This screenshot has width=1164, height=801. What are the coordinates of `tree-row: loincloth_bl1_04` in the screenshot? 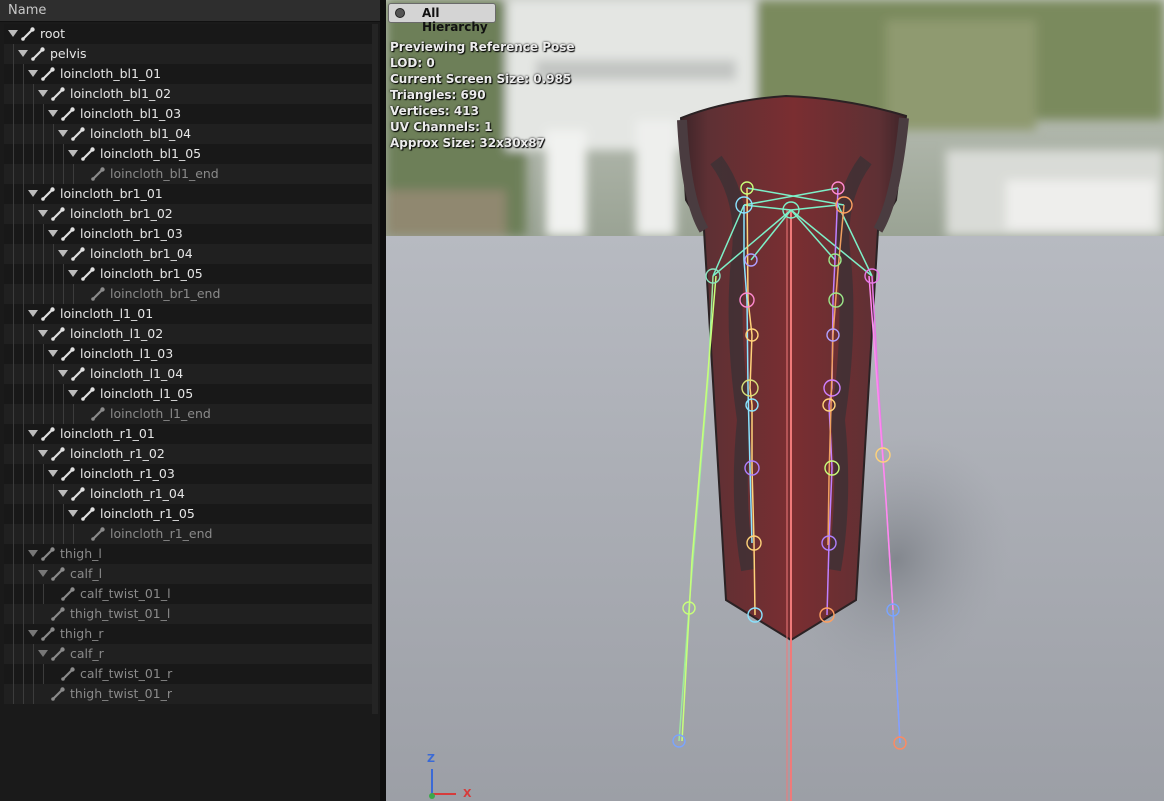 It's located at (190, 134).